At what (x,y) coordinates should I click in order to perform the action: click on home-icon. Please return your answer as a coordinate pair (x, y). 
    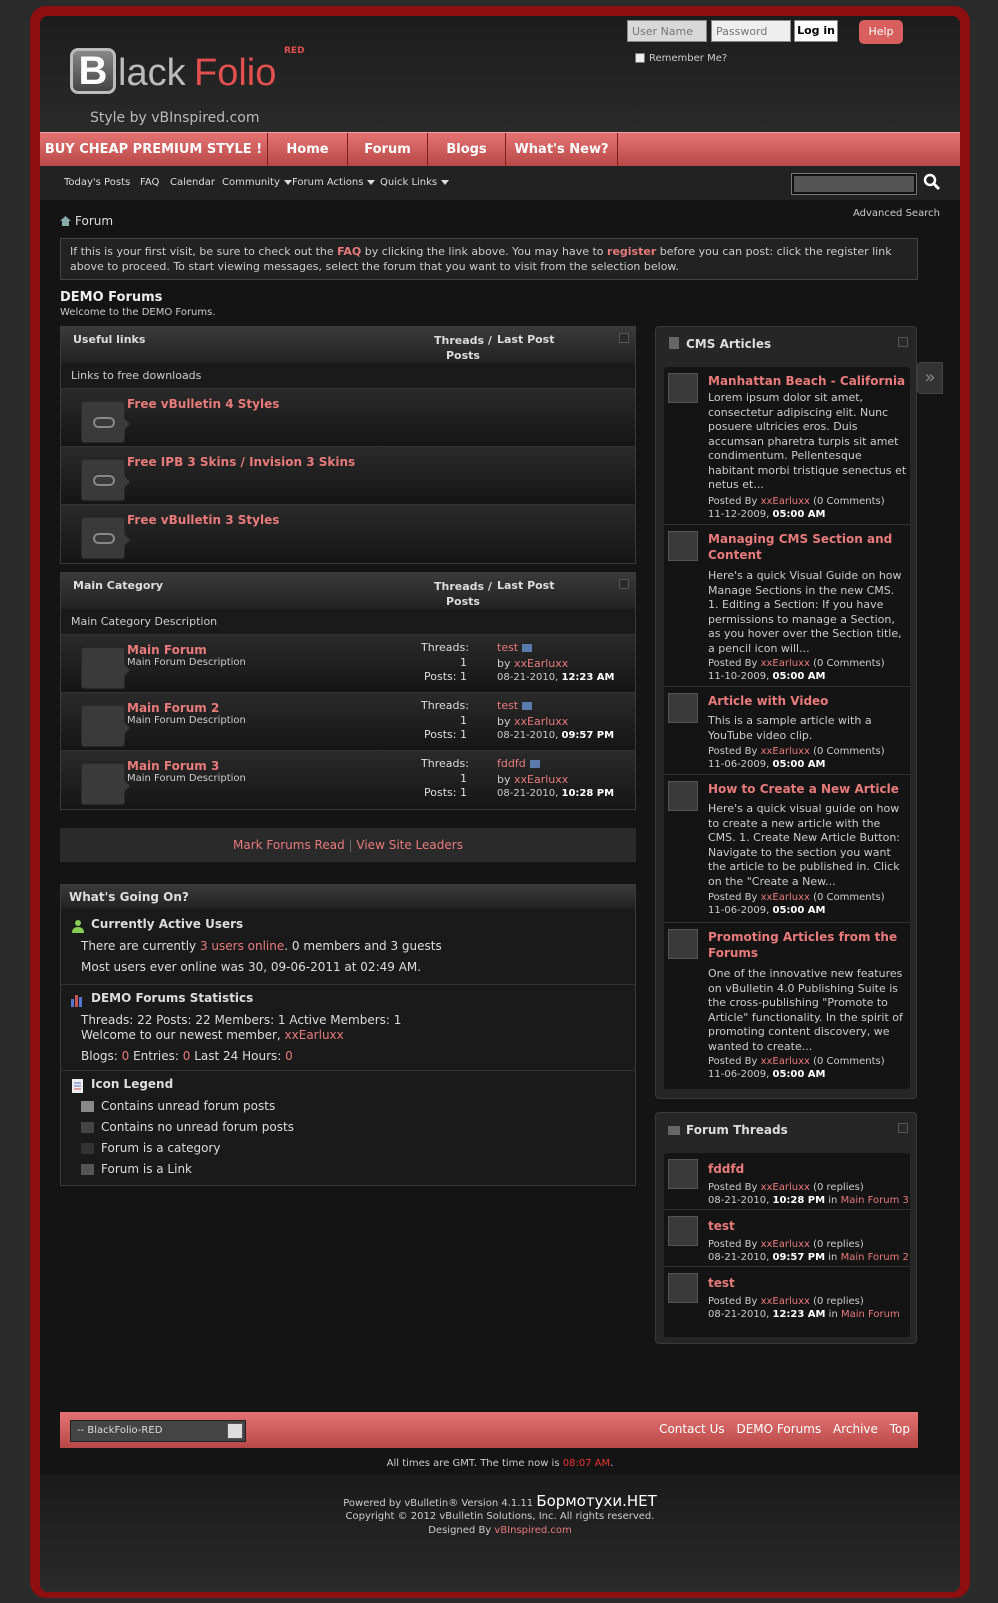
    Looking at the image, I should click on (65, 221).